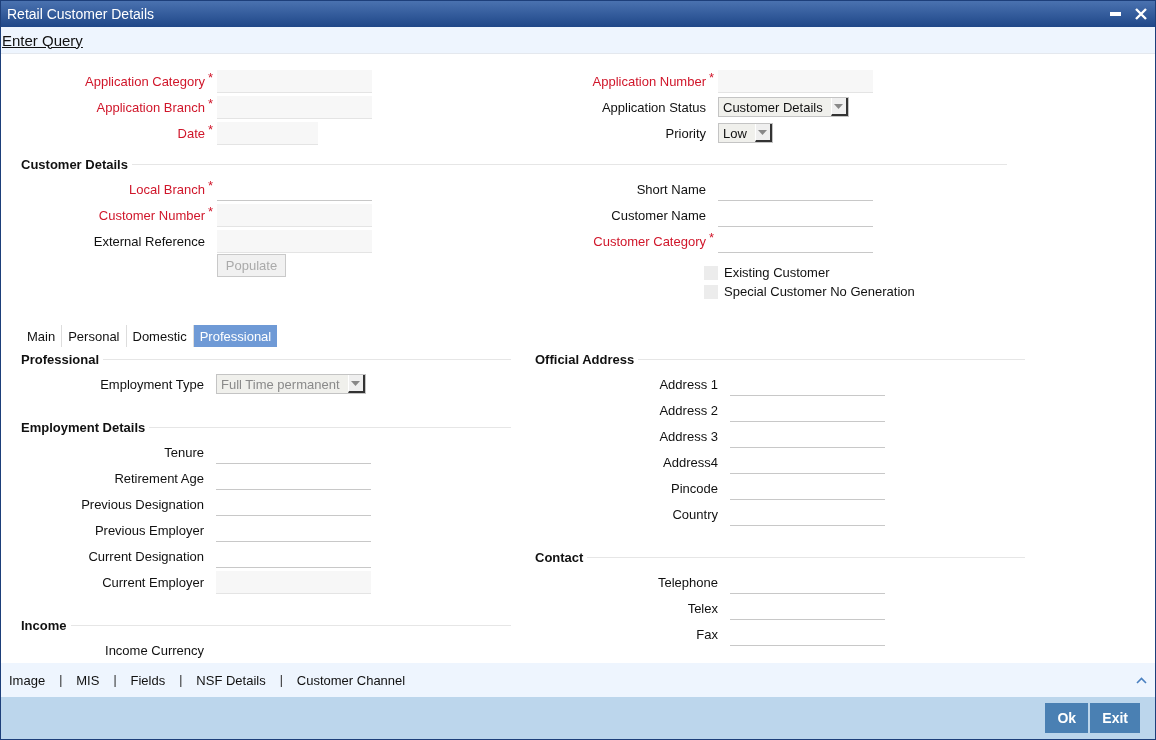 The height and width of the screenshot is (740, 1156). What do you see at coordinates (1141, 14) in the screenshot?
I see `close-icon` at bounding box center [1141, 14].